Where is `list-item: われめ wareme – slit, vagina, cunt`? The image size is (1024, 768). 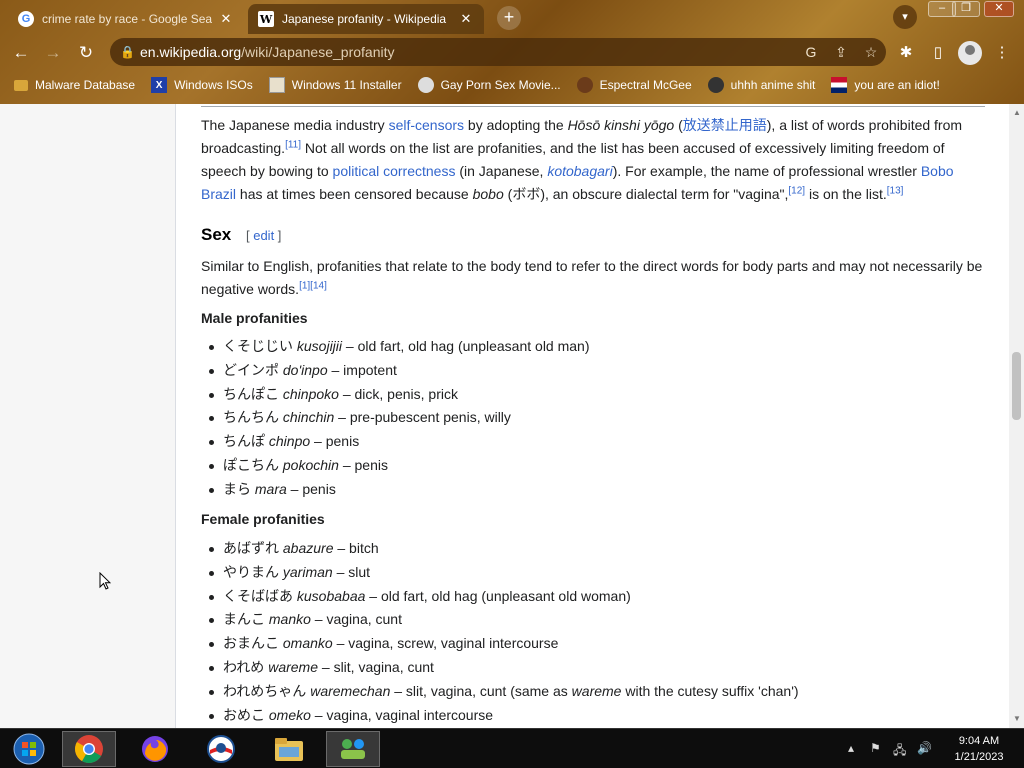
list-item: われめ wareme – slit, vagina, cunt is located at coordinates (504, 668).